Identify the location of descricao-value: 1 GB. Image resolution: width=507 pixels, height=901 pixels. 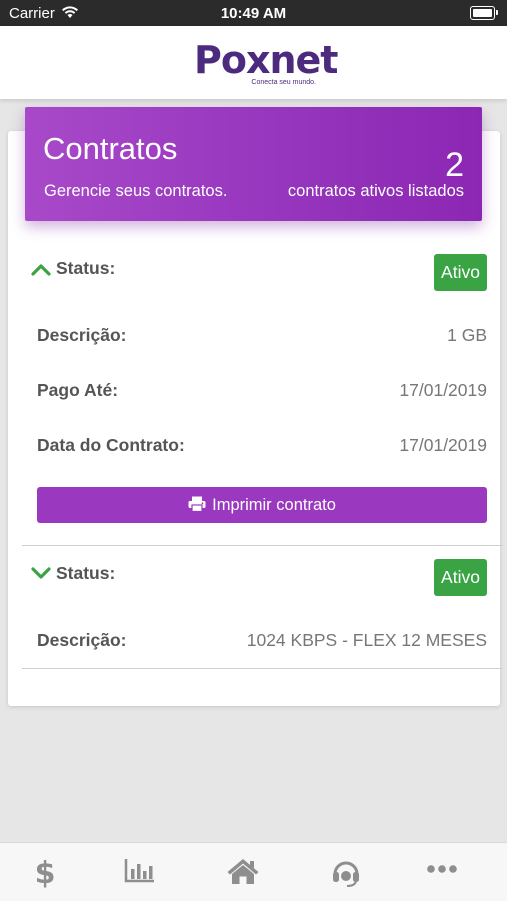
(467, 335).